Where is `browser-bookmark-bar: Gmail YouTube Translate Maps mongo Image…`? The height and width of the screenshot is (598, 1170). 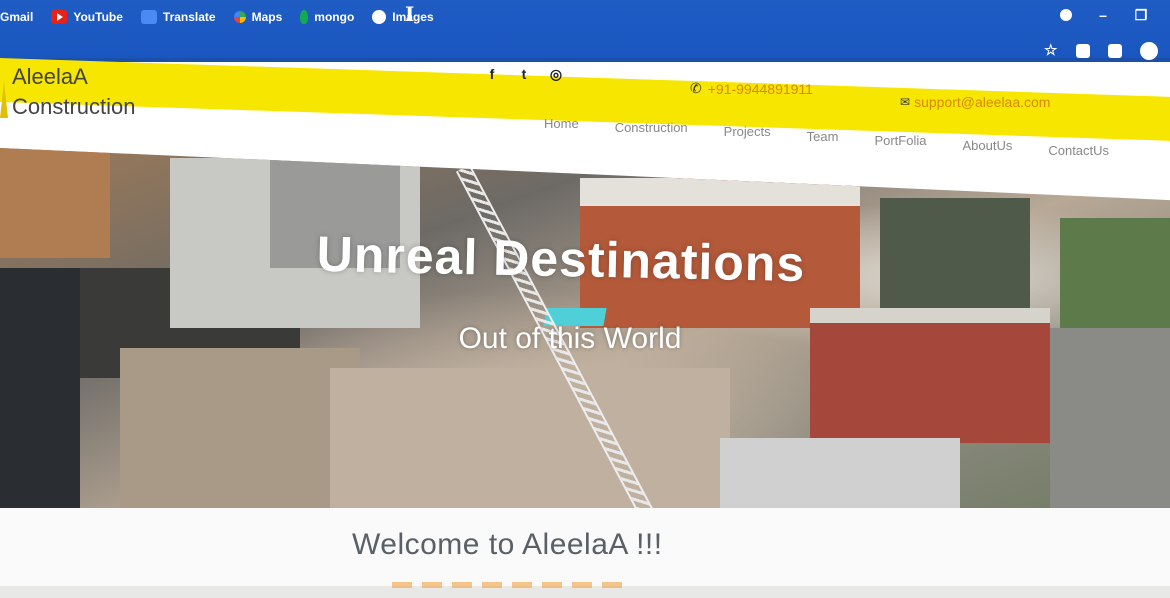
browser-bookmark-bar: Gmail YouTube Translate Maps mongo Image… is located at coordinates (585, 30).